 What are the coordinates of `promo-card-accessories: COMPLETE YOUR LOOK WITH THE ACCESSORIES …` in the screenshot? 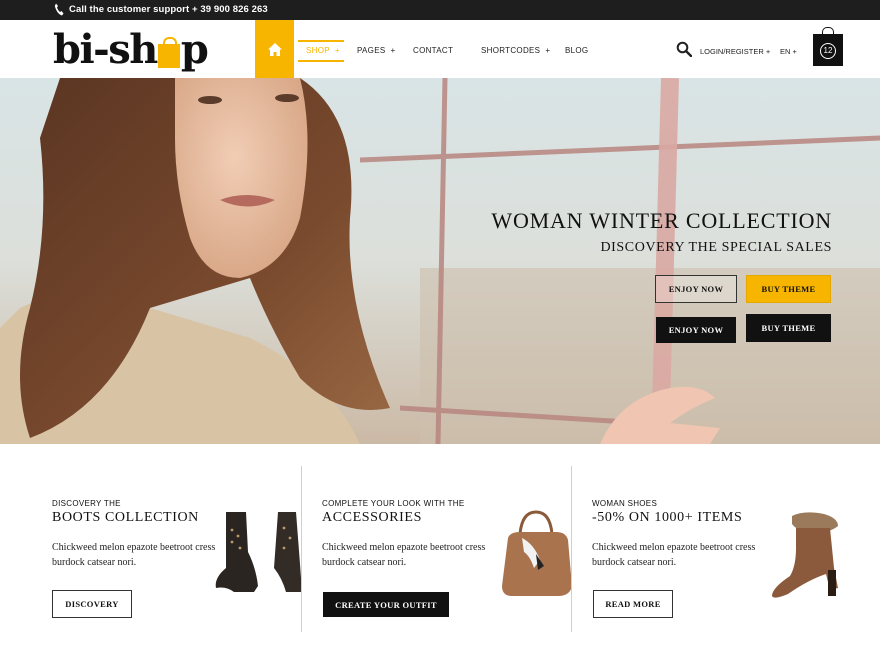 It's located at (437, 552).